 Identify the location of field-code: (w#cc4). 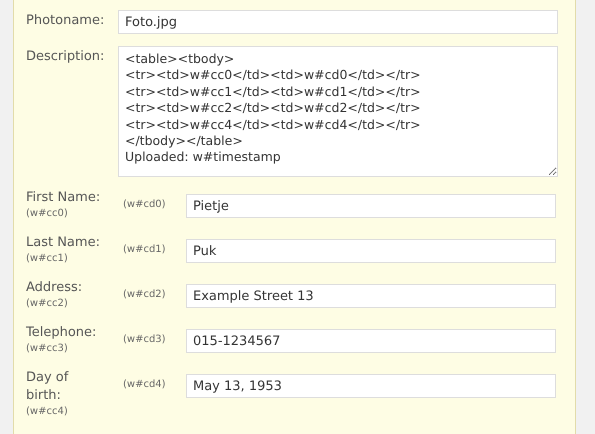
(47, 412).